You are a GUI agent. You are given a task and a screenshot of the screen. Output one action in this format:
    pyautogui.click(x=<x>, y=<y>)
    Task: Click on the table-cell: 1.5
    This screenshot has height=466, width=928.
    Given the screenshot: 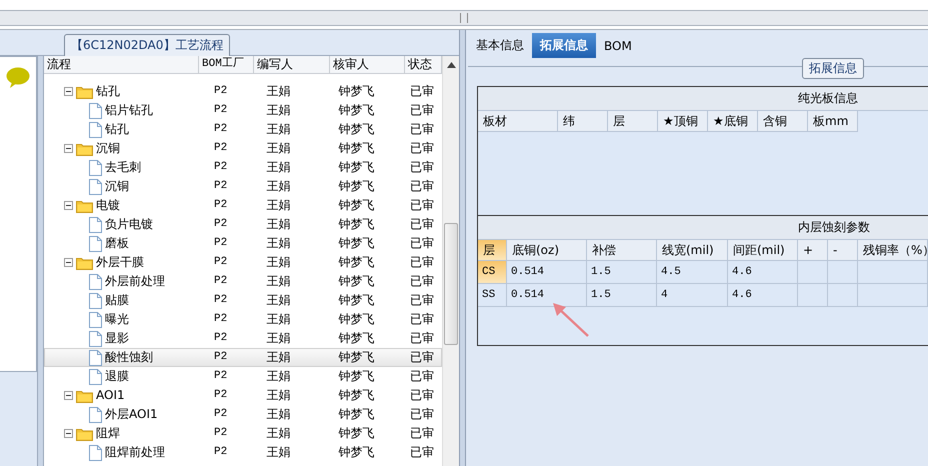 What is the action you would take?
    pyautogui.click(x=622, y=272)
    